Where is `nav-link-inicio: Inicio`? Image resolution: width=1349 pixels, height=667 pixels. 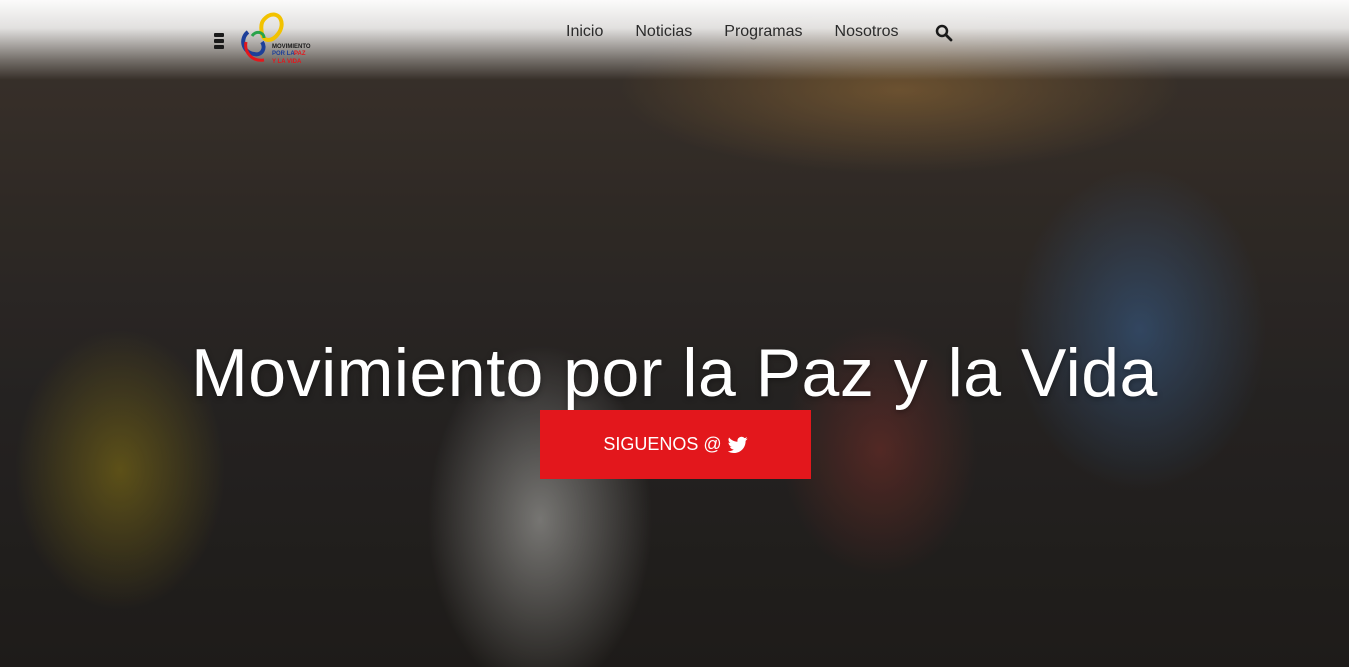 nav-link-inicio: Inicio is located at coordinates (584, 32).